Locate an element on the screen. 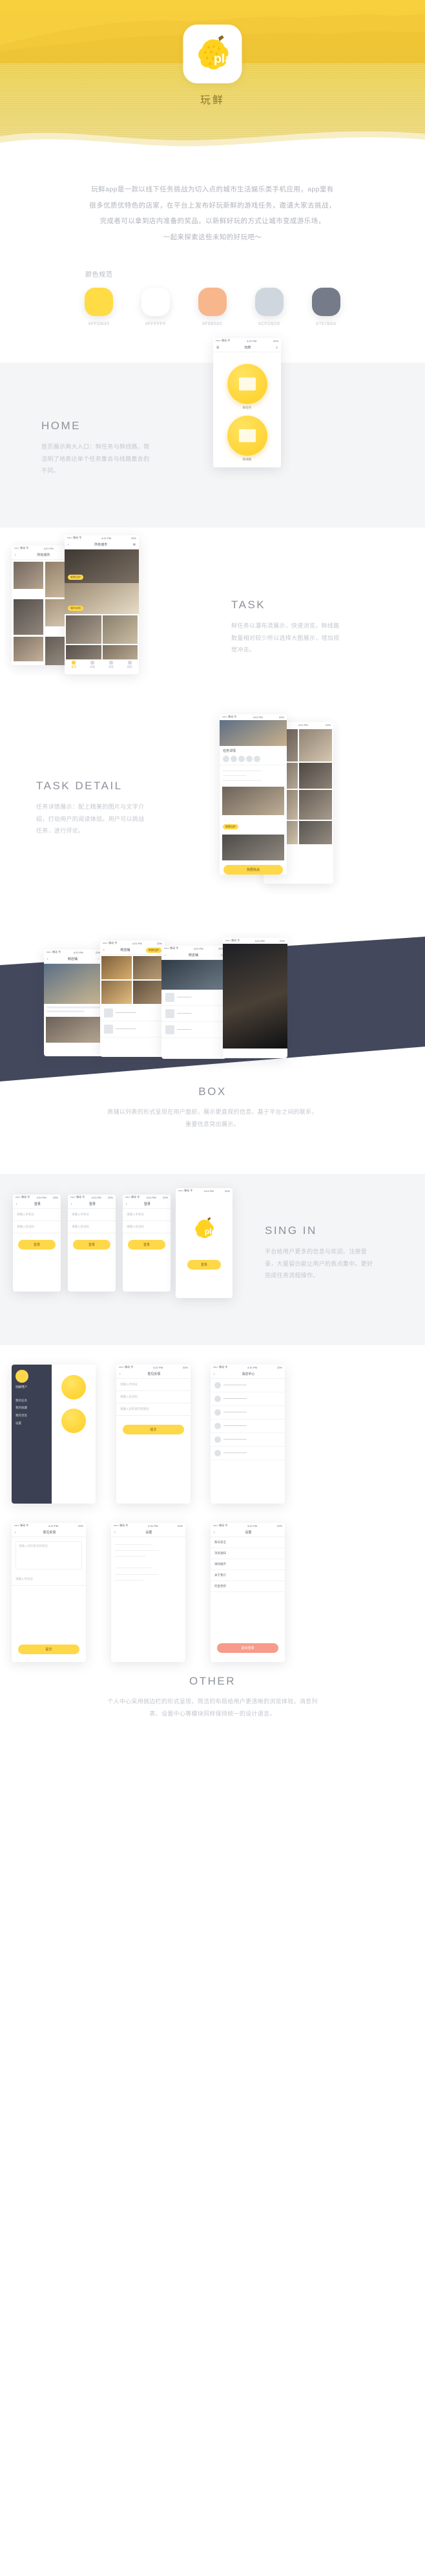 The width and height of the screenshot is (425, 2576). tab-bar: 首页 发现 消息 我的 is located at coordinates (102, 664).